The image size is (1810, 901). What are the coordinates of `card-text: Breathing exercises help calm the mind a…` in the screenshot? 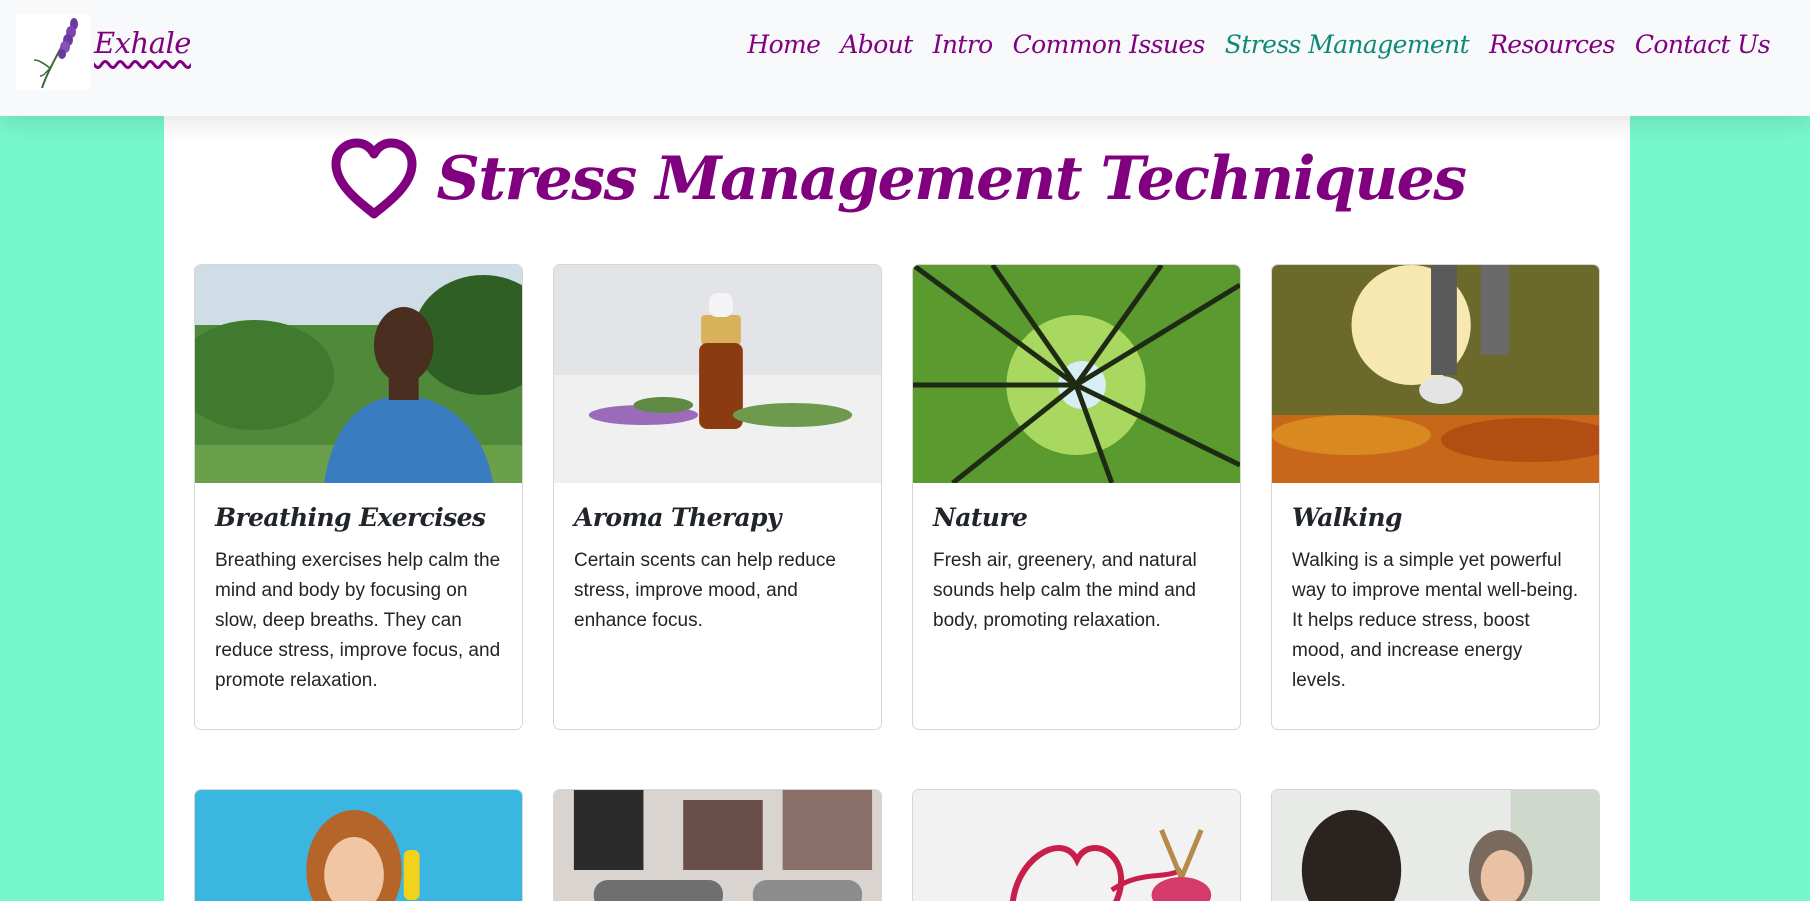 It's located at (358, 620).